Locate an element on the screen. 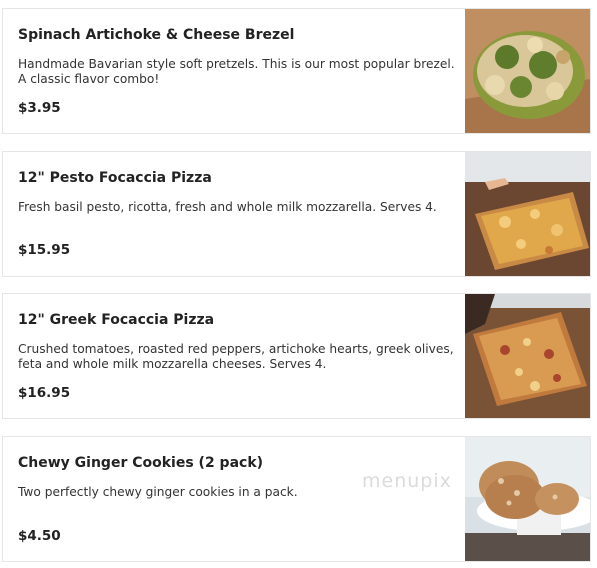  pretzel-photo is located at coordinates (527, 71).